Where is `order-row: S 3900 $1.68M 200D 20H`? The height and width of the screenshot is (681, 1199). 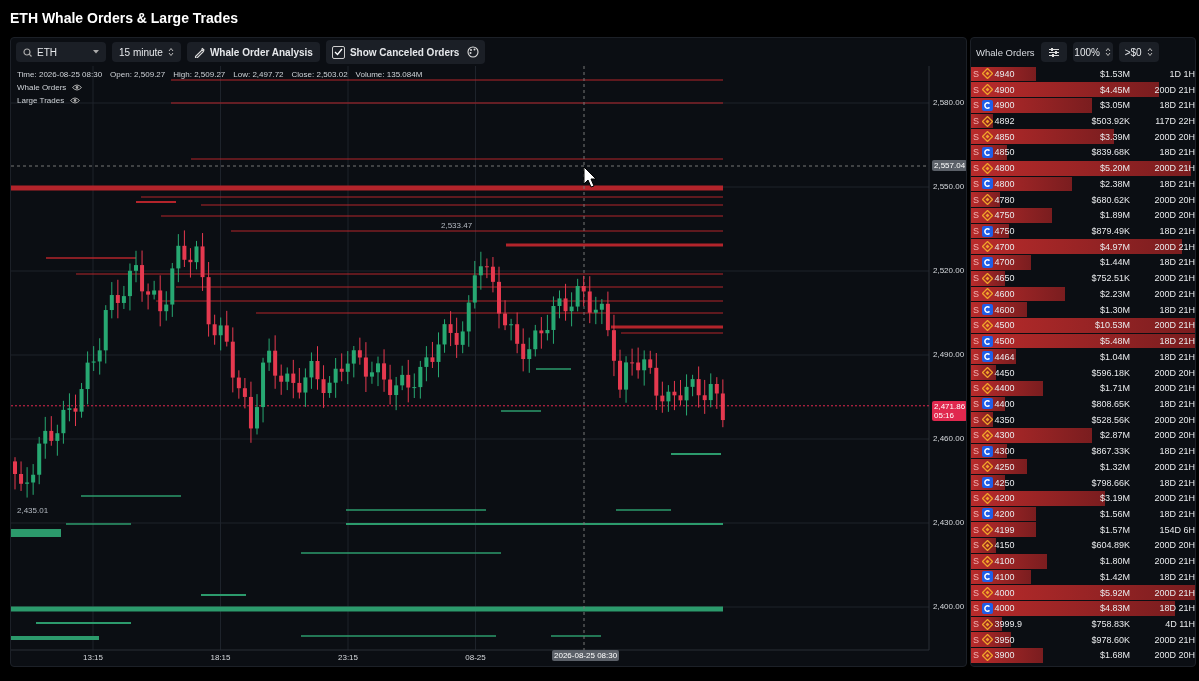
order-row: S 3900 $1.68M 200D 20H is located at coordinates (1083, 655).